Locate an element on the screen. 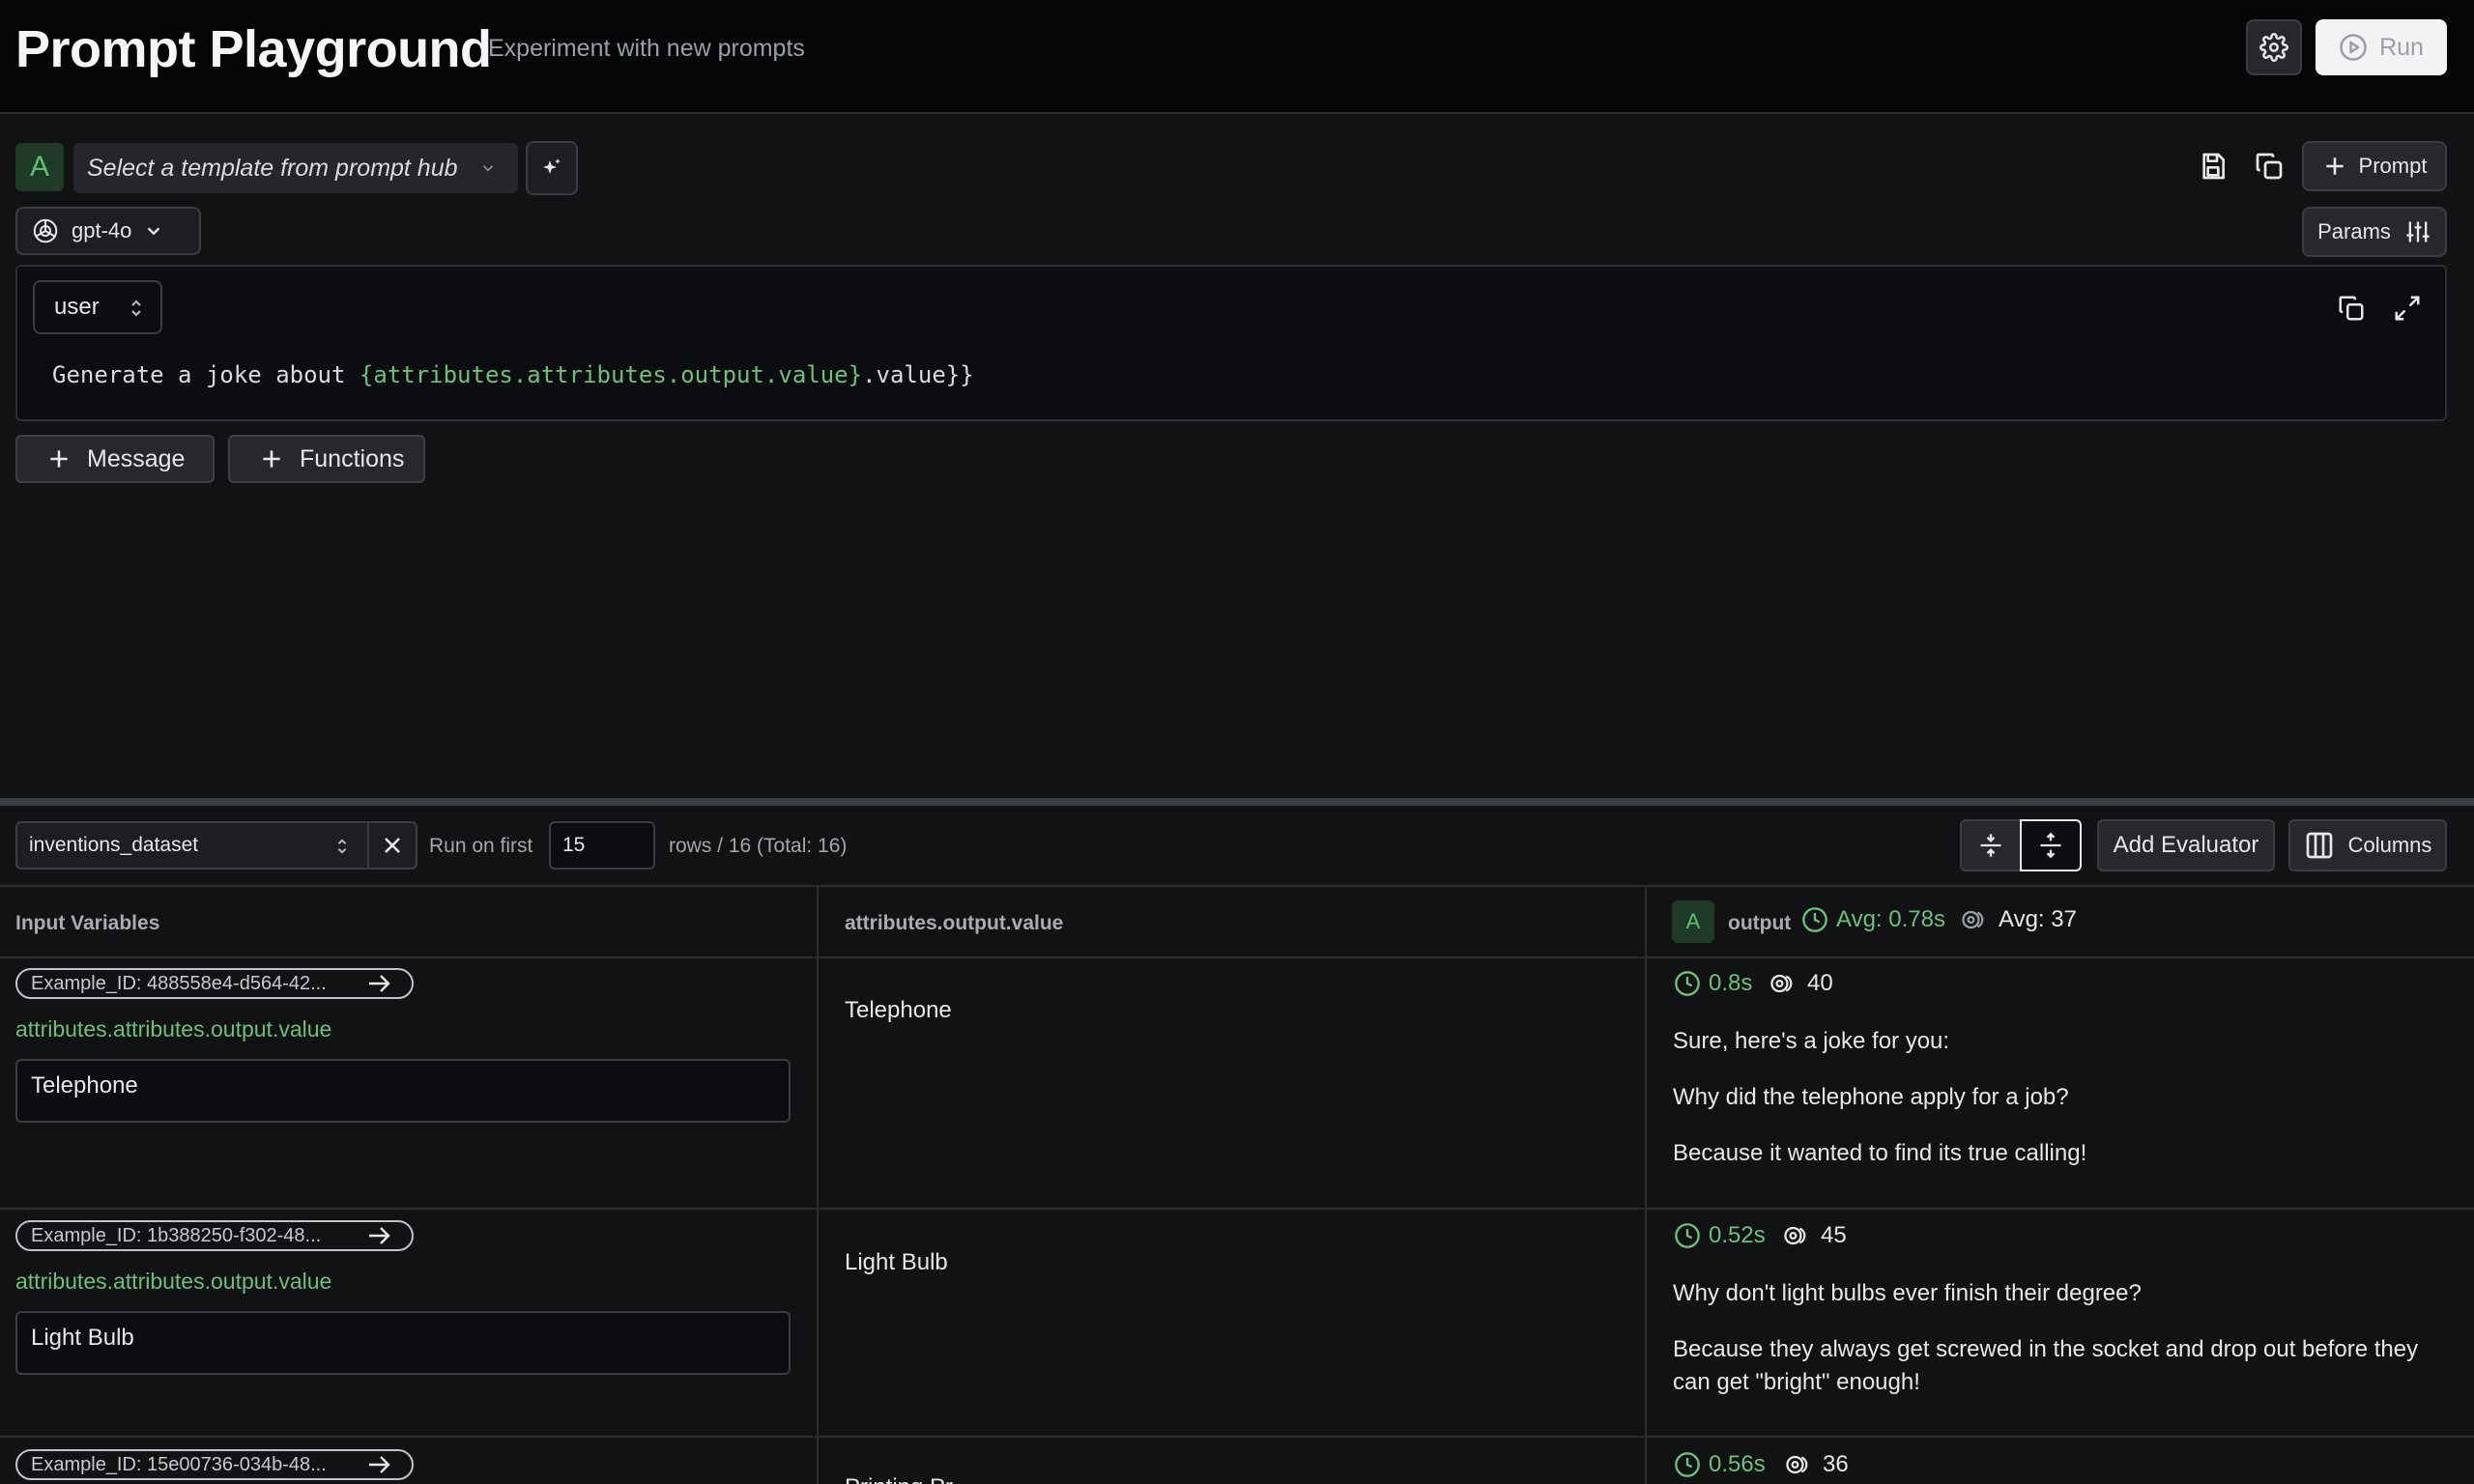 This screenshot has width=2474, height=1484. add-prompt-button: Prompt is located at coordinates (2375, 166).